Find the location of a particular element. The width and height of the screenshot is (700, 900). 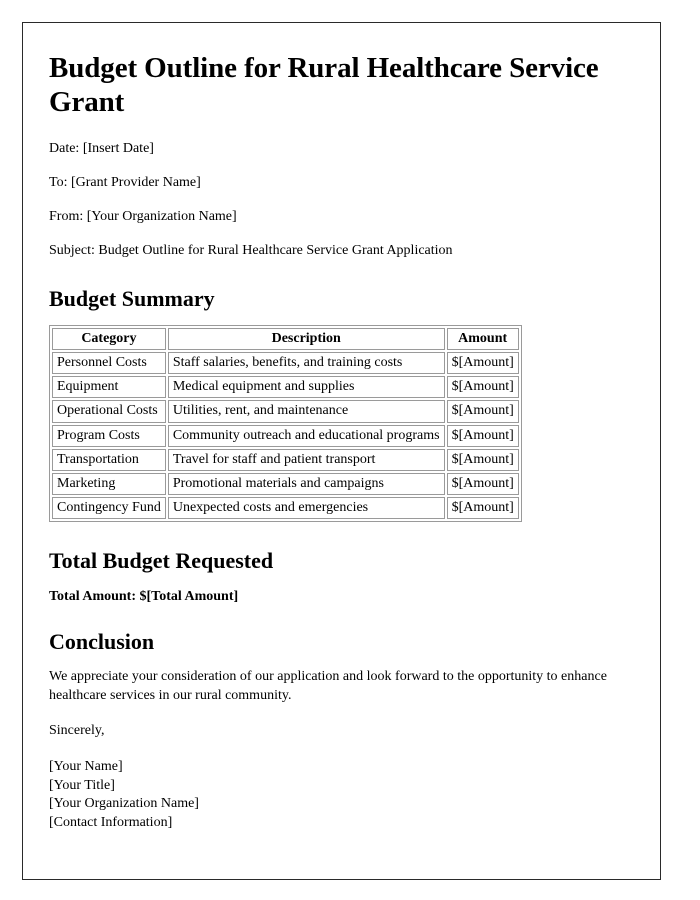

total-amount-line: Total Amount: $[Total Amount] is located at coordinates (144, 596).